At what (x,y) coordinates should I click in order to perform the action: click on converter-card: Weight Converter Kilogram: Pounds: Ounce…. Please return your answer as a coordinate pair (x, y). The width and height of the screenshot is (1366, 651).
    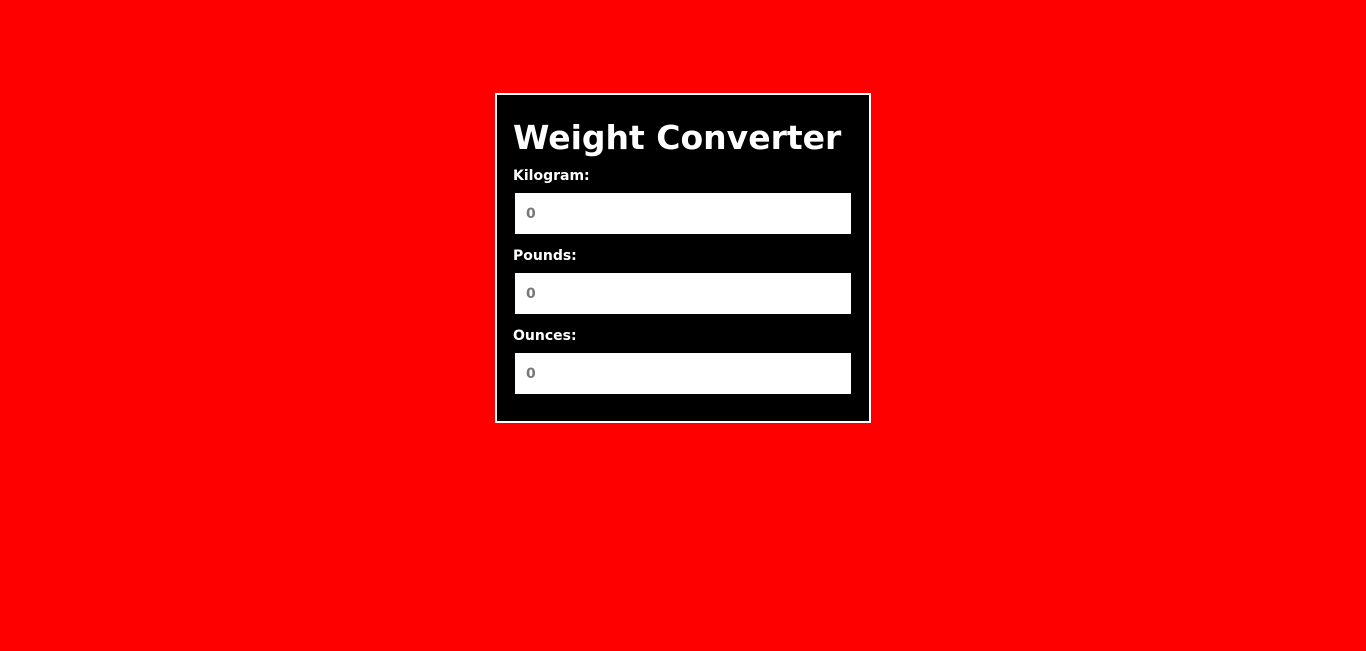
    Looking at the image, I should click on (683, 258).